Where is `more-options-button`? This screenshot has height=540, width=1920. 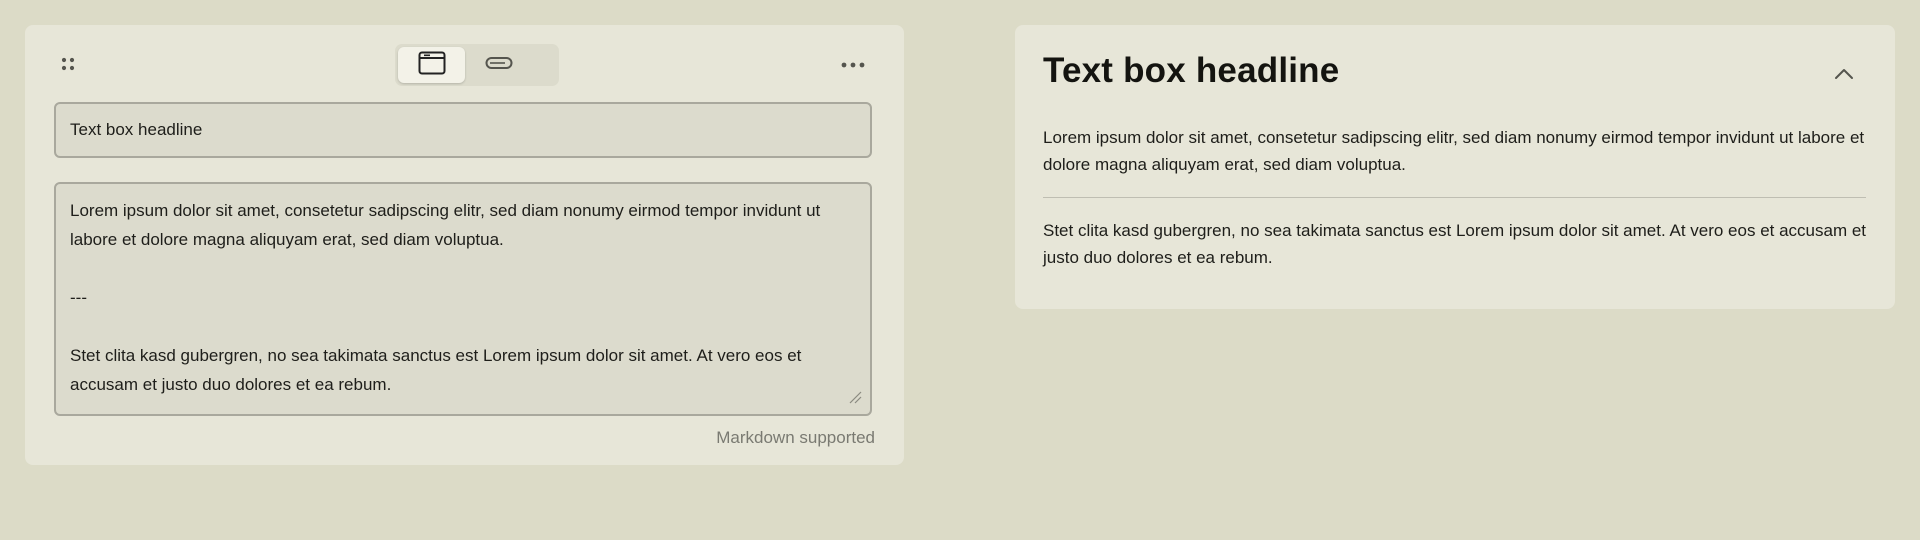 more-options-button is located at coordinates (853, 64).